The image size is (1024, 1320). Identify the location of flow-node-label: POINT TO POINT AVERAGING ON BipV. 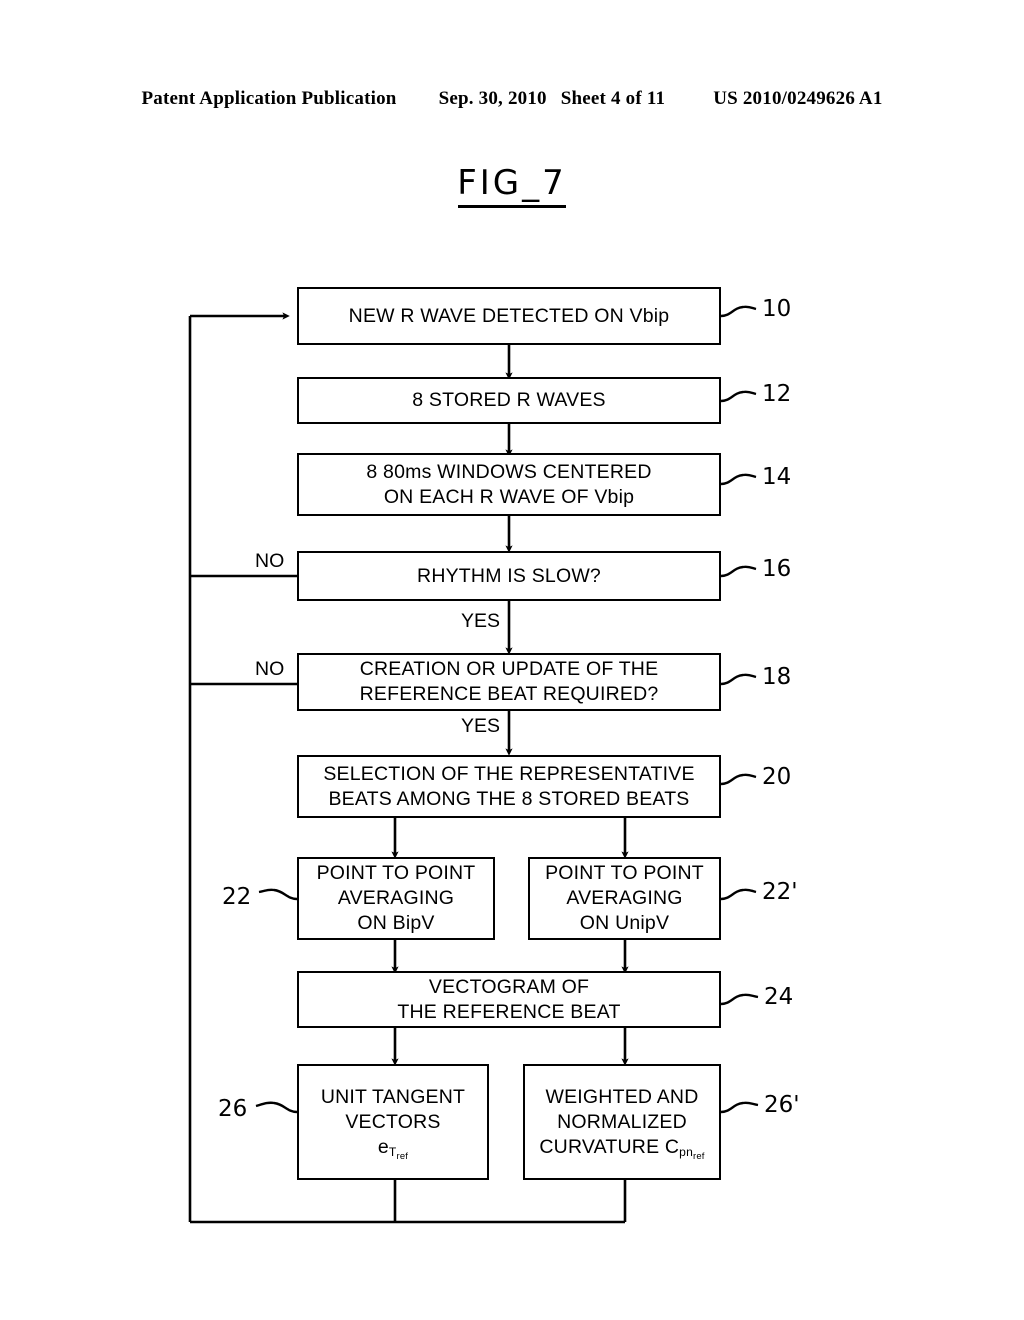
(396, 898).